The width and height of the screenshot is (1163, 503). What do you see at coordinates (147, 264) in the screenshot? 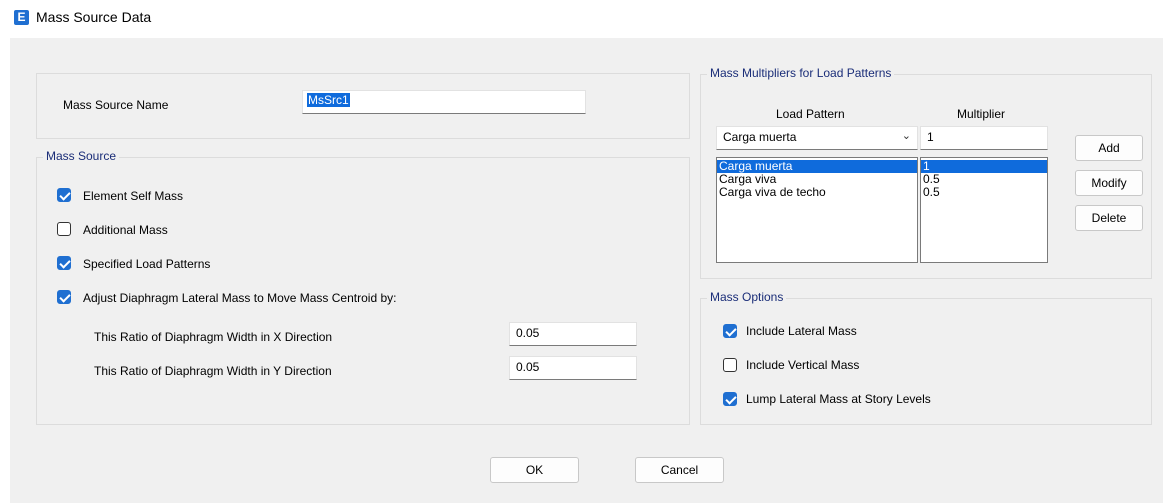
I see `specified-load-patterns-label: Specified Load Patterns` at bounding box center [147, 264].